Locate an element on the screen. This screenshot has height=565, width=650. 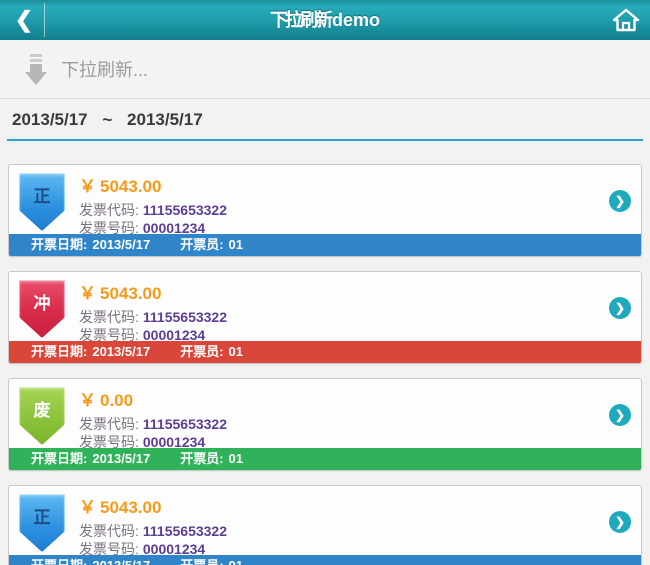
back-button: ❮ is located at coordinates (24, 20).